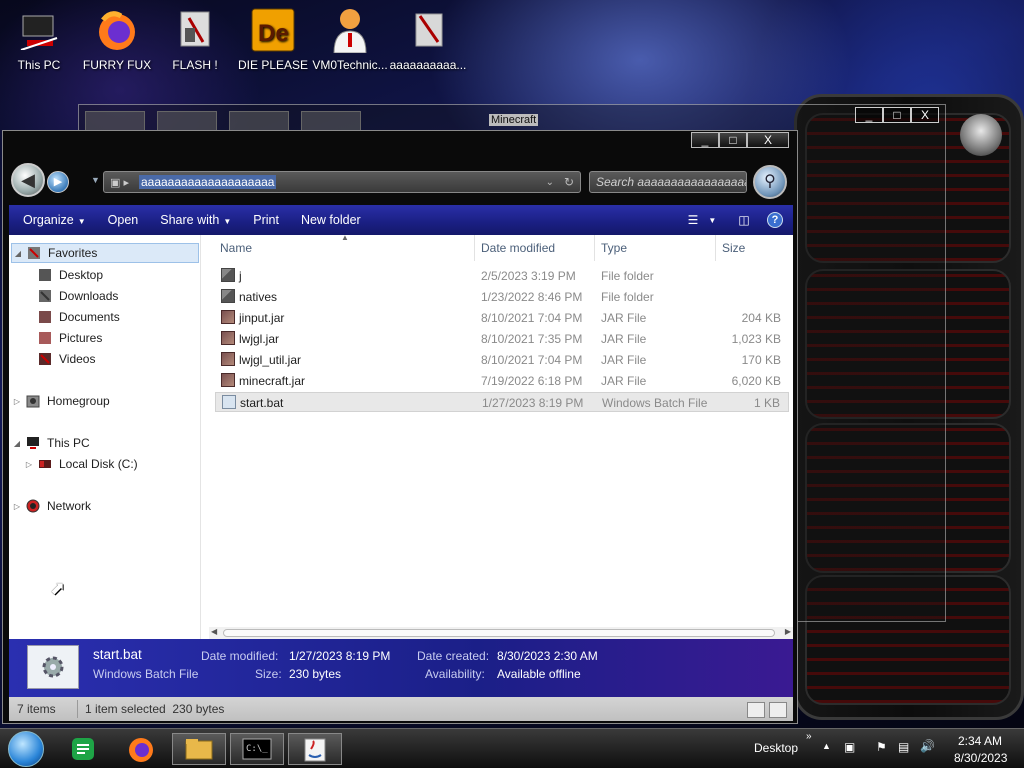 Image resolution: width=1024 pixels, height=768 pixels. I want to click on scroll-right-icon: ▶, so click(788, 631).